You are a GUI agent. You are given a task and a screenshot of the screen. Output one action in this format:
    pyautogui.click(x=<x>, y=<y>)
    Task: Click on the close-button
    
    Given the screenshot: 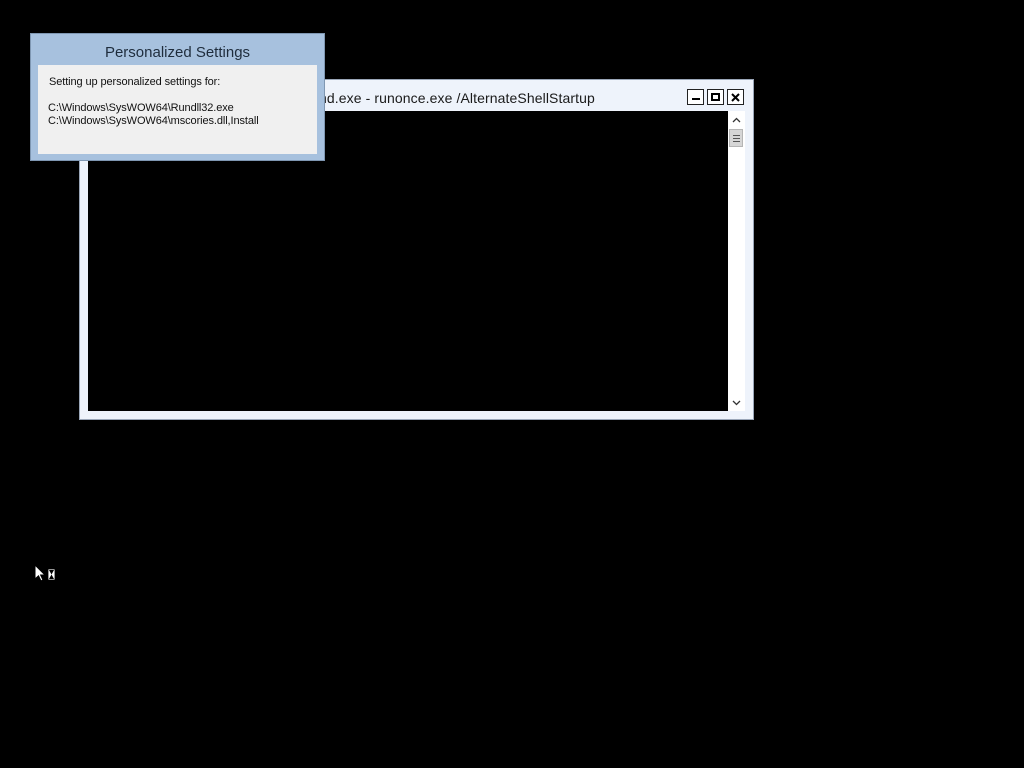 What is the action you would take?
    pyautogui.click(x=735, y=97)
    